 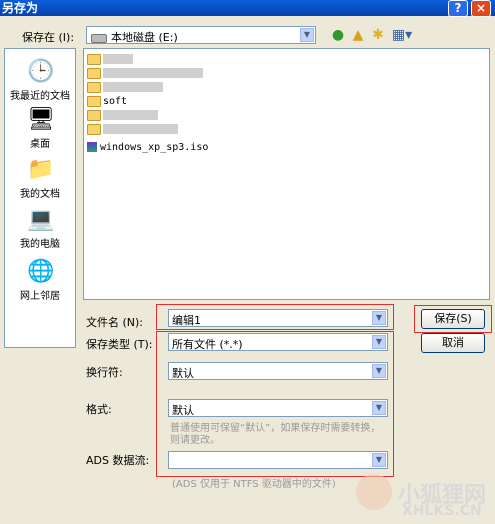 What do you see at coordinates (40, 244) in the screenshot?
I see `places-item-label: 我的电脑` at bounding box center [40, 244].